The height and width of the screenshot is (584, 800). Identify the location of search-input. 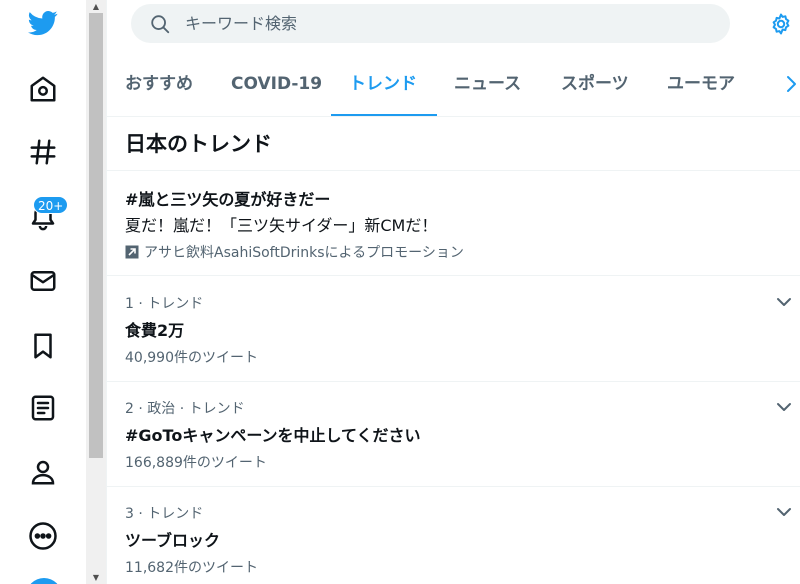
(435, 23).